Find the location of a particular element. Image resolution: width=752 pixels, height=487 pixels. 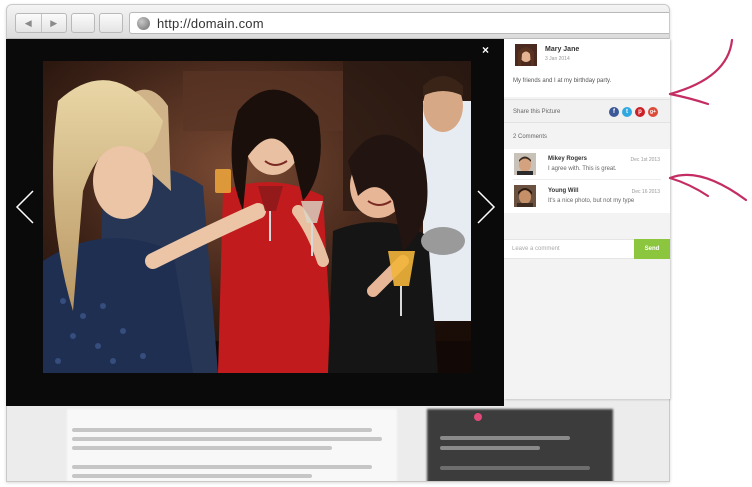

close-icon: × is located at coordinates (485, 50).